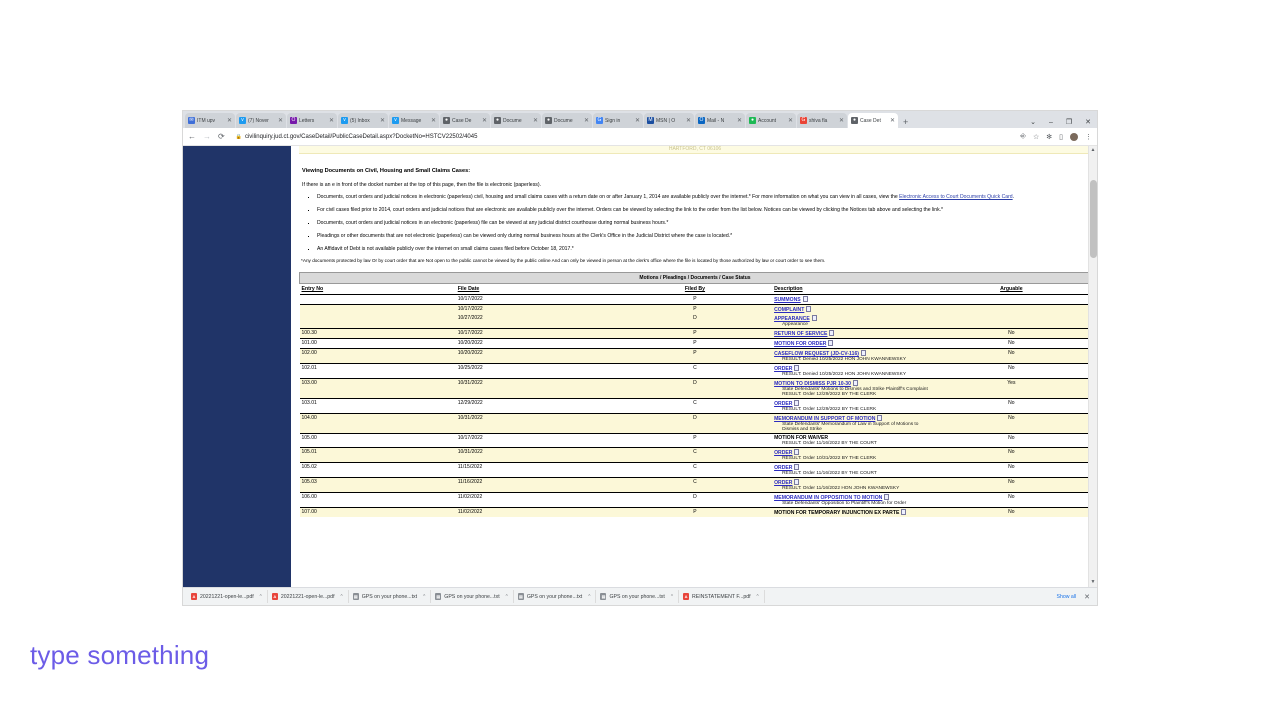 The height and width of the screenshot is (720, 1280). What do you see at coordinates (873, 120) in the screenshot?
I see `browser-tab: ● Case Det ✕` at bounding box center [873, 120].